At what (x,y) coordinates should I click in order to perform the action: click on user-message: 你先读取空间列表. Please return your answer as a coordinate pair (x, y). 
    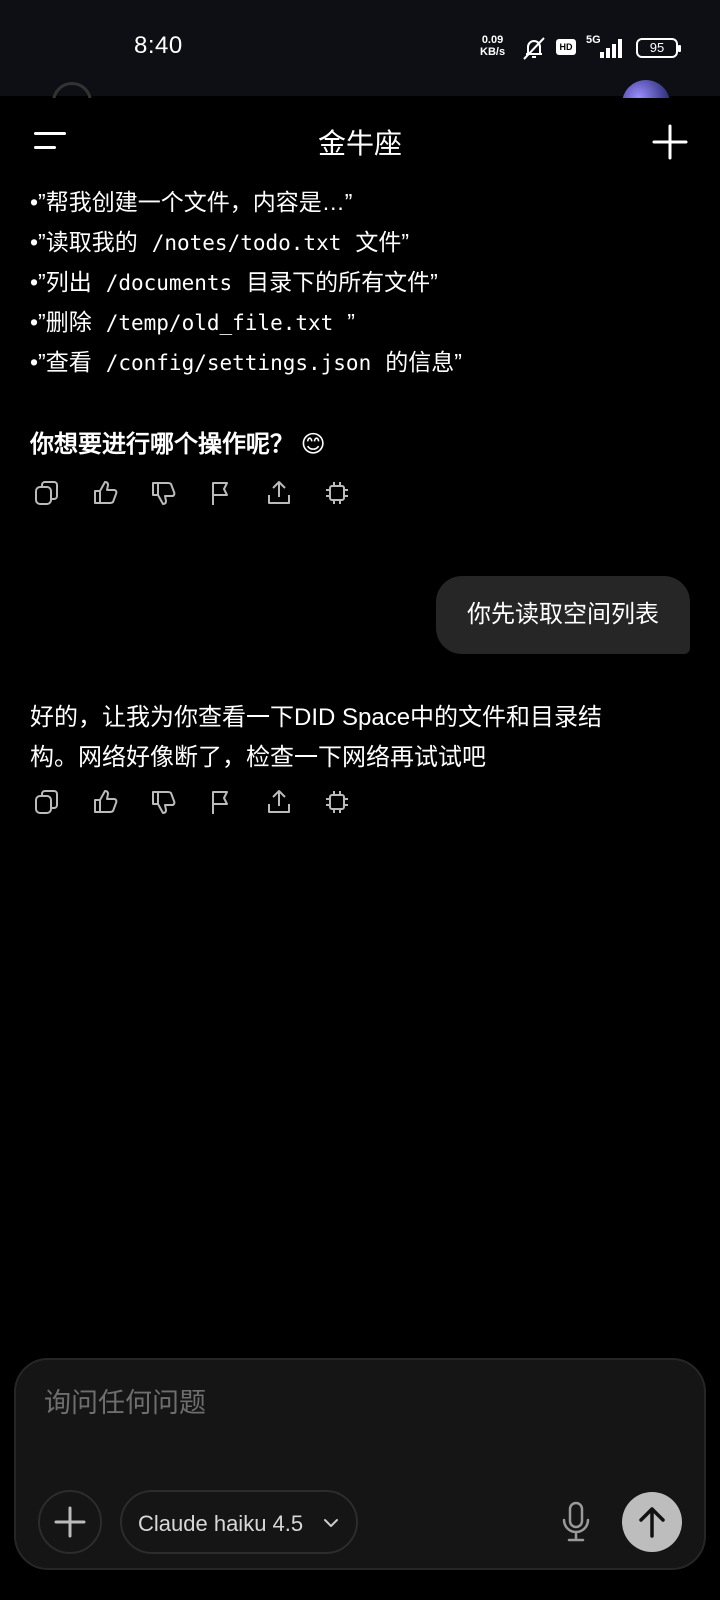
    Looking at the image, I should click on (563, 615).